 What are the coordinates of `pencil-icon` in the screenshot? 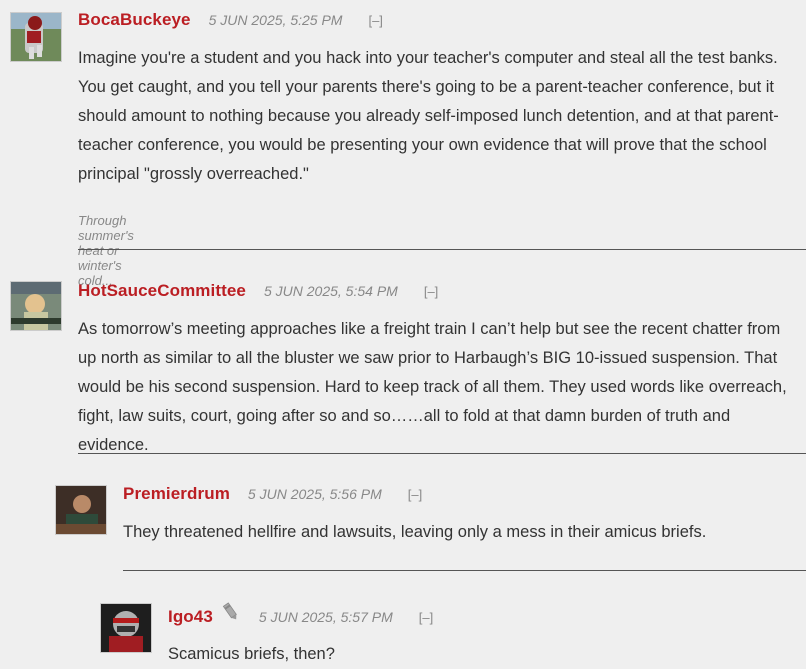 It's located at (231, 612).